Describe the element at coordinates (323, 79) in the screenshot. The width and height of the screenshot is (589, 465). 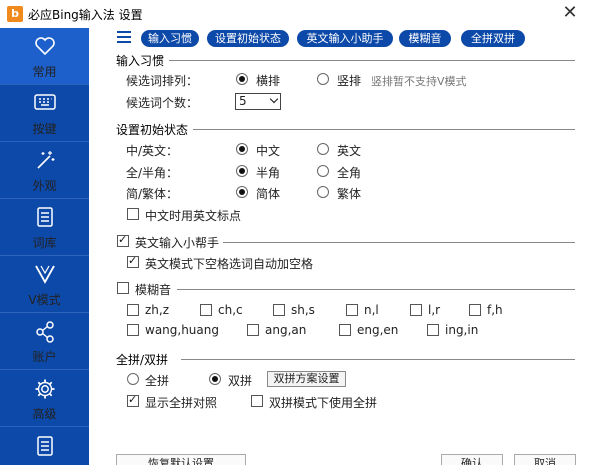
I see `radio-vertical` at that location.